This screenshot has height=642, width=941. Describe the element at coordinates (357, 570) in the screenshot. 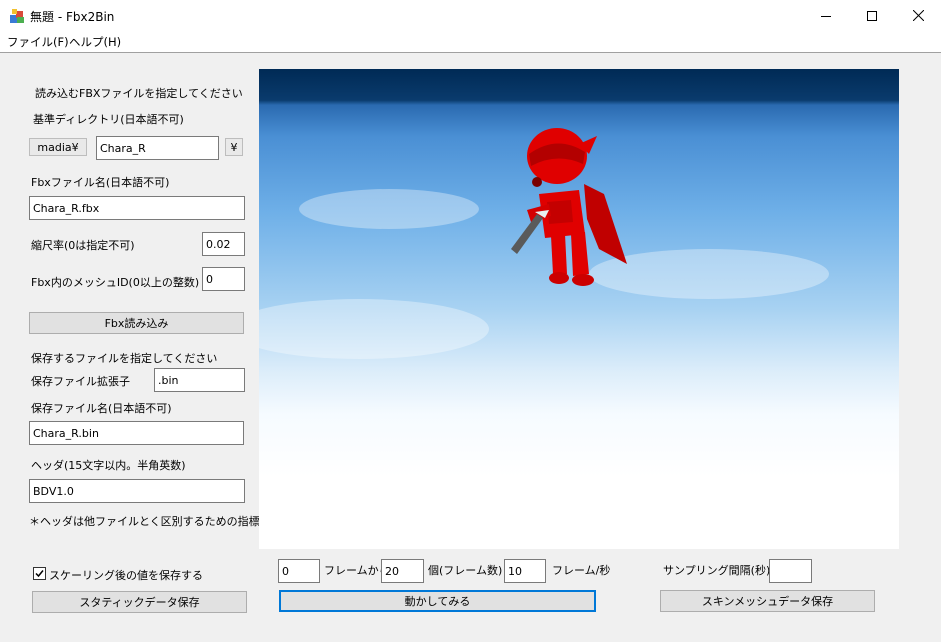

I see `frame-from-label: フレームから` at that location.